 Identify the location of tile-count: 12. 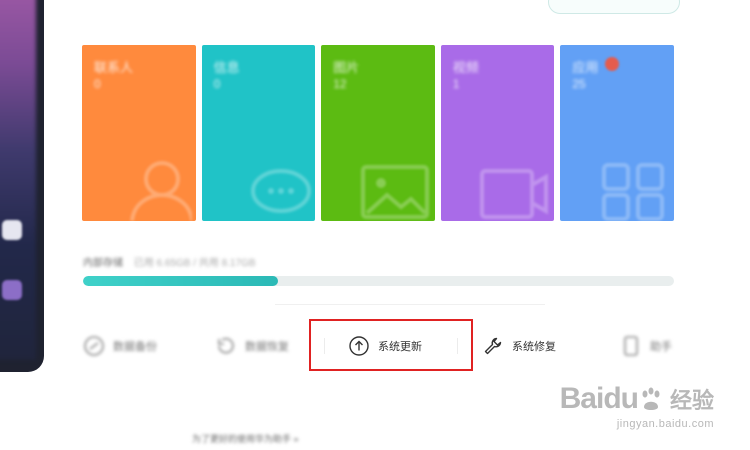
(340, 84).